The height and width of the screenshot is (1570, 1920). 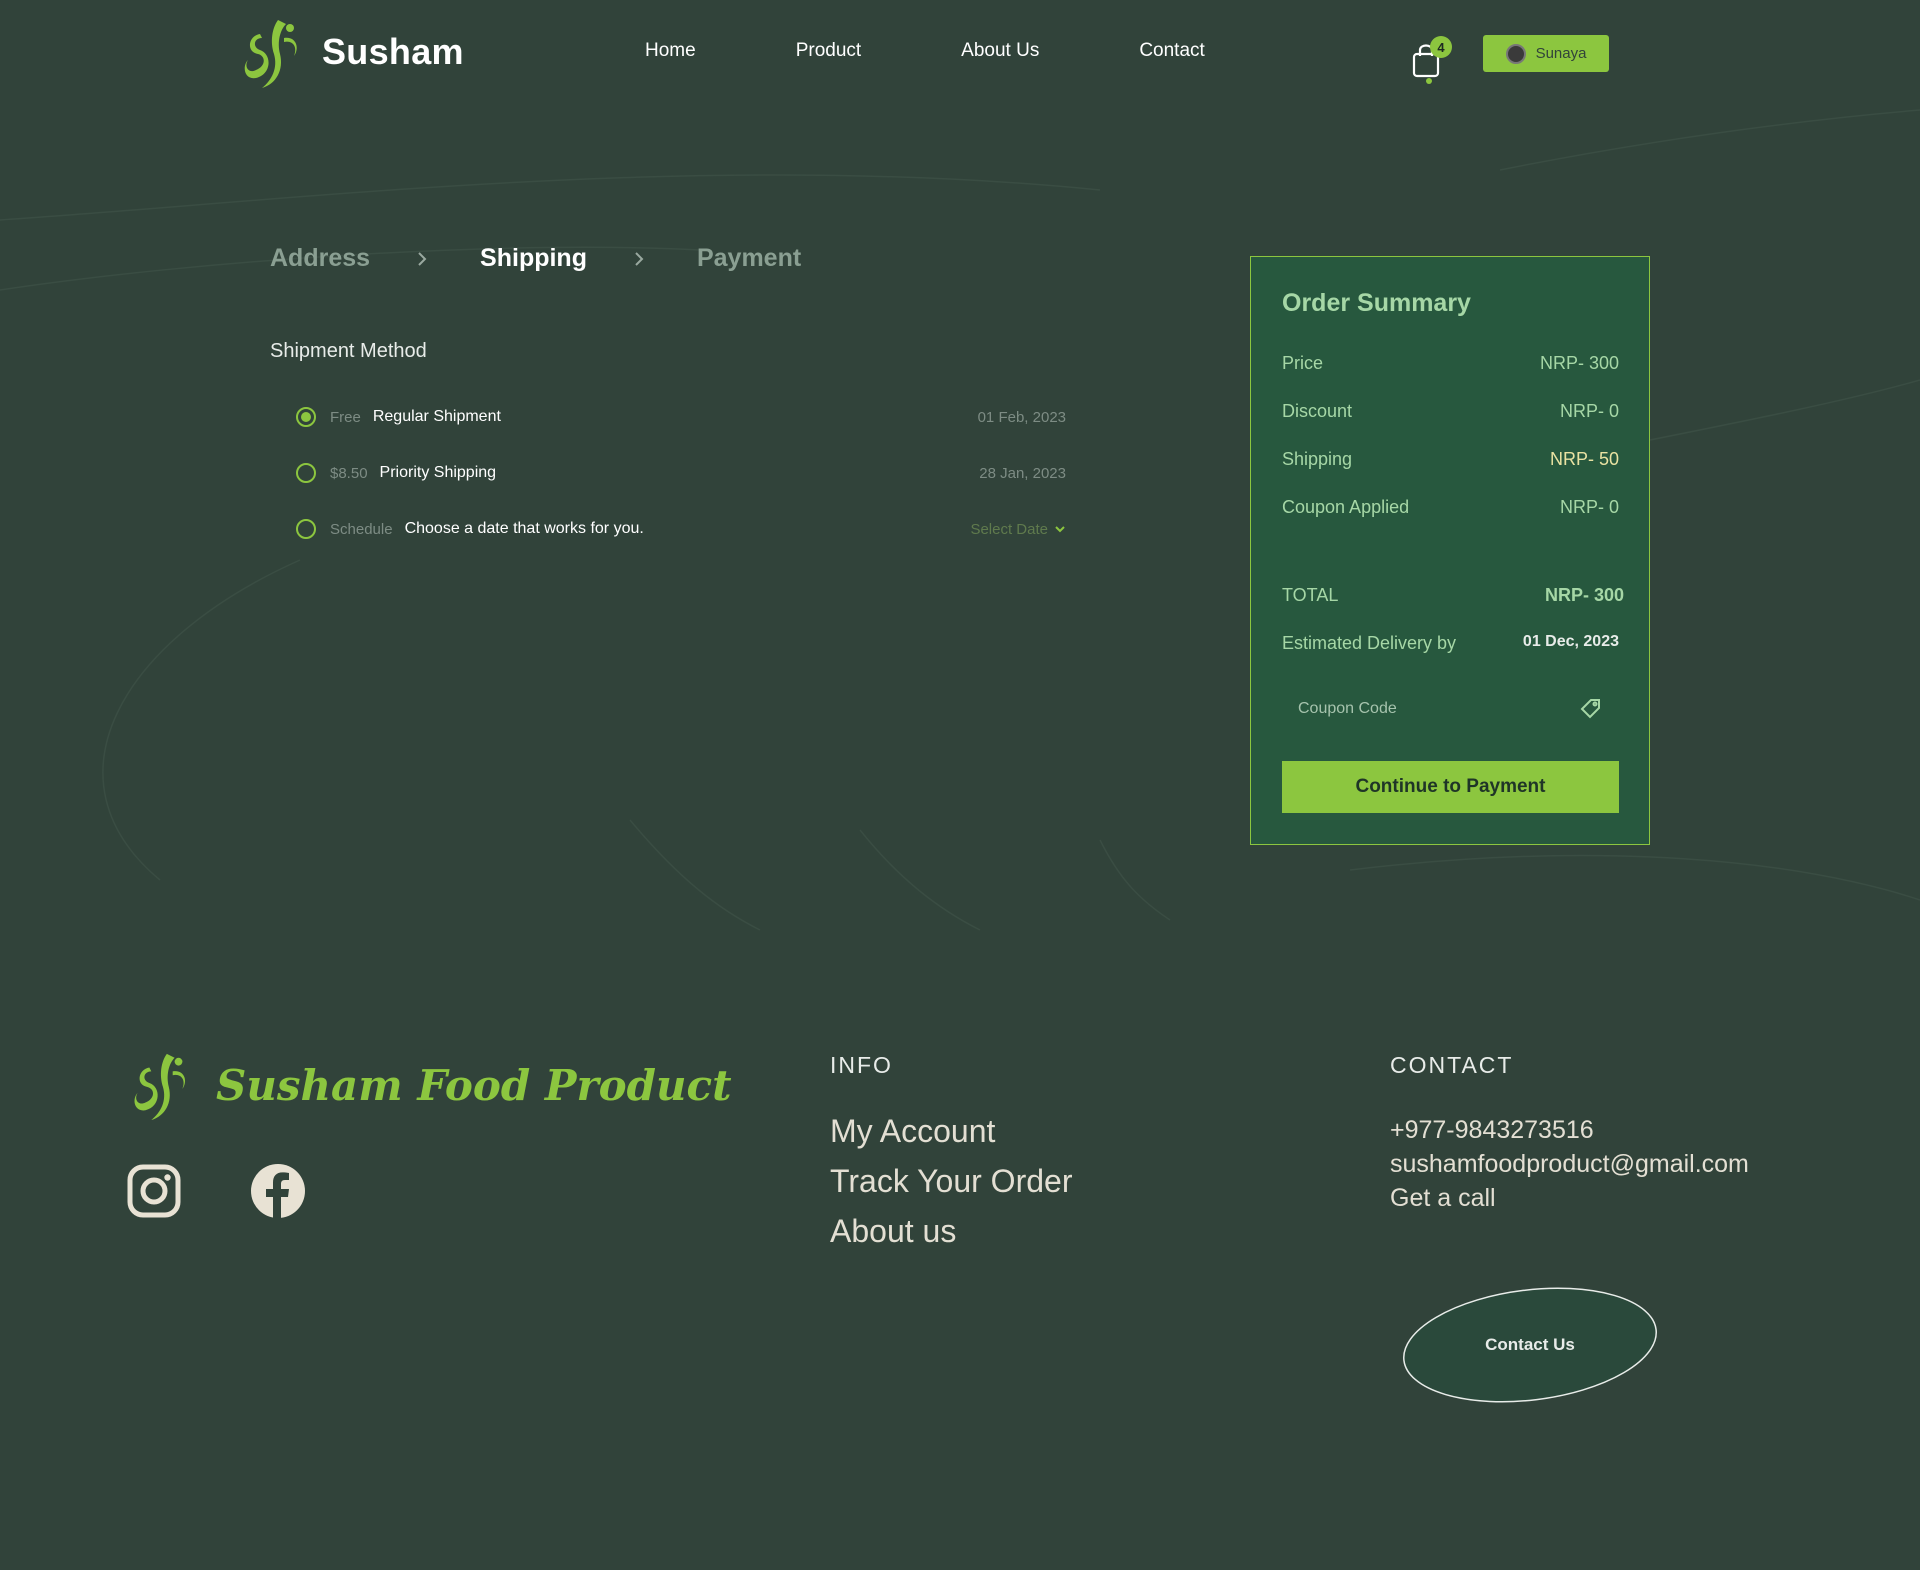 I want to click on summary-row-estimated-delivery: Estimated Delivery by 01 Dec, 2023, so click(x=1450, y=643).